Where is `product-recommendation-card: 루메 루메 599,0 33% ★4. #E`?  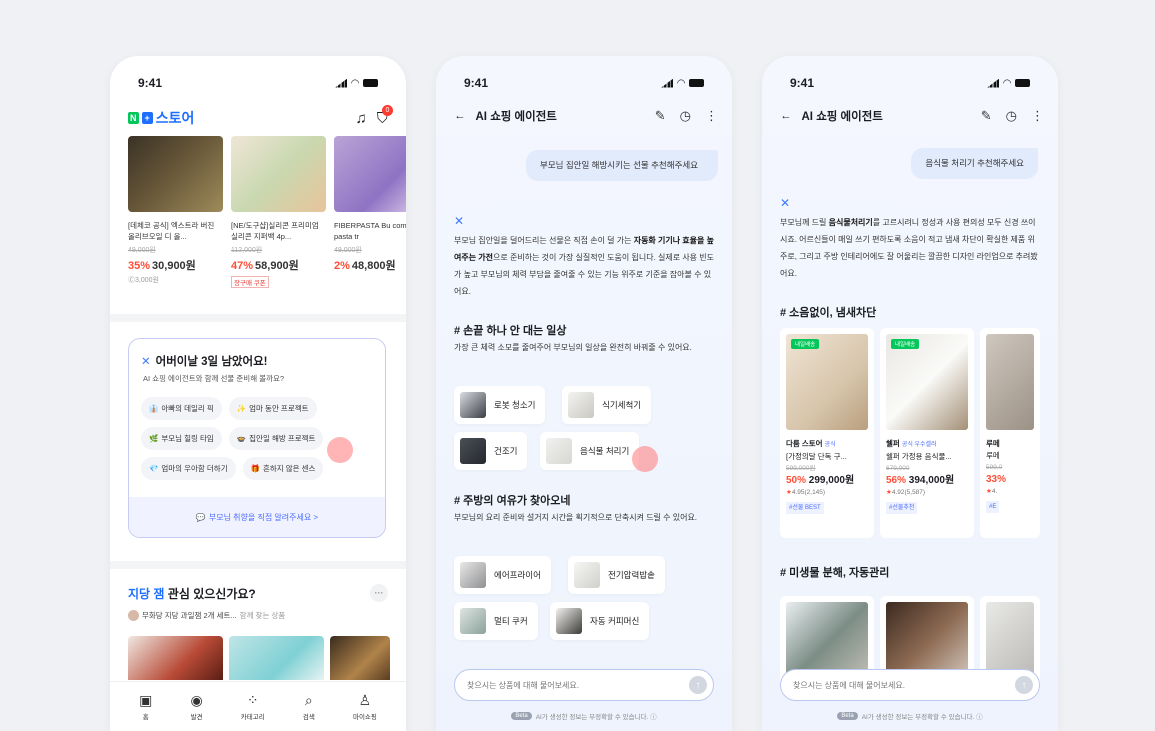
product-recommendation-card: 루메 루메 599,0 33% ★4. #E is located at coordinates (1010, 433).